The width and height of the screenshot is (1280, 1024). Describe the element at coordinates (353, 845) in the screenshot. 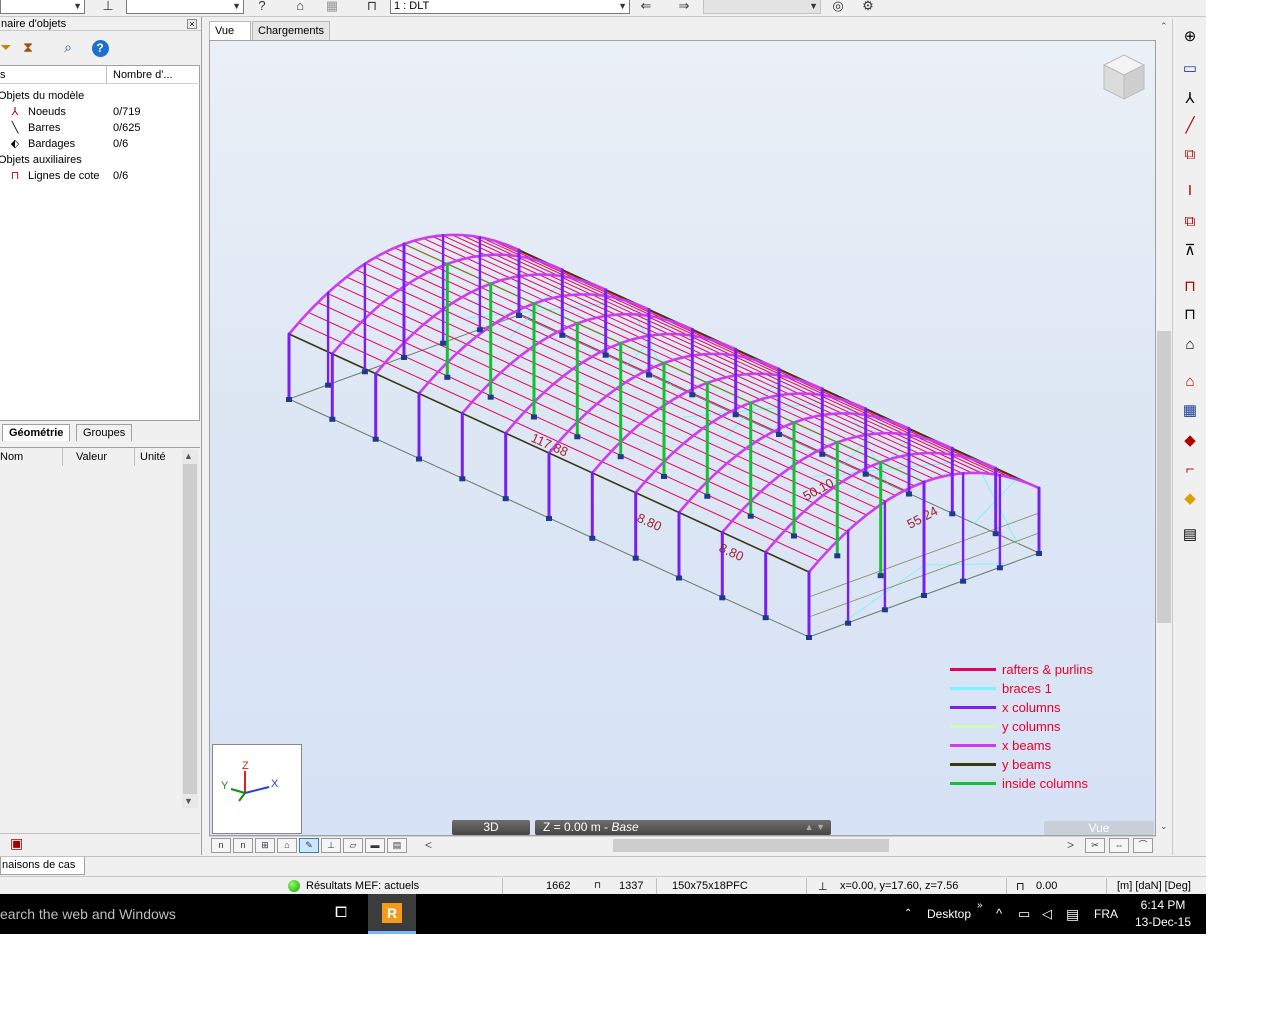

I see `display-cladding-icon: ▱` at that location.